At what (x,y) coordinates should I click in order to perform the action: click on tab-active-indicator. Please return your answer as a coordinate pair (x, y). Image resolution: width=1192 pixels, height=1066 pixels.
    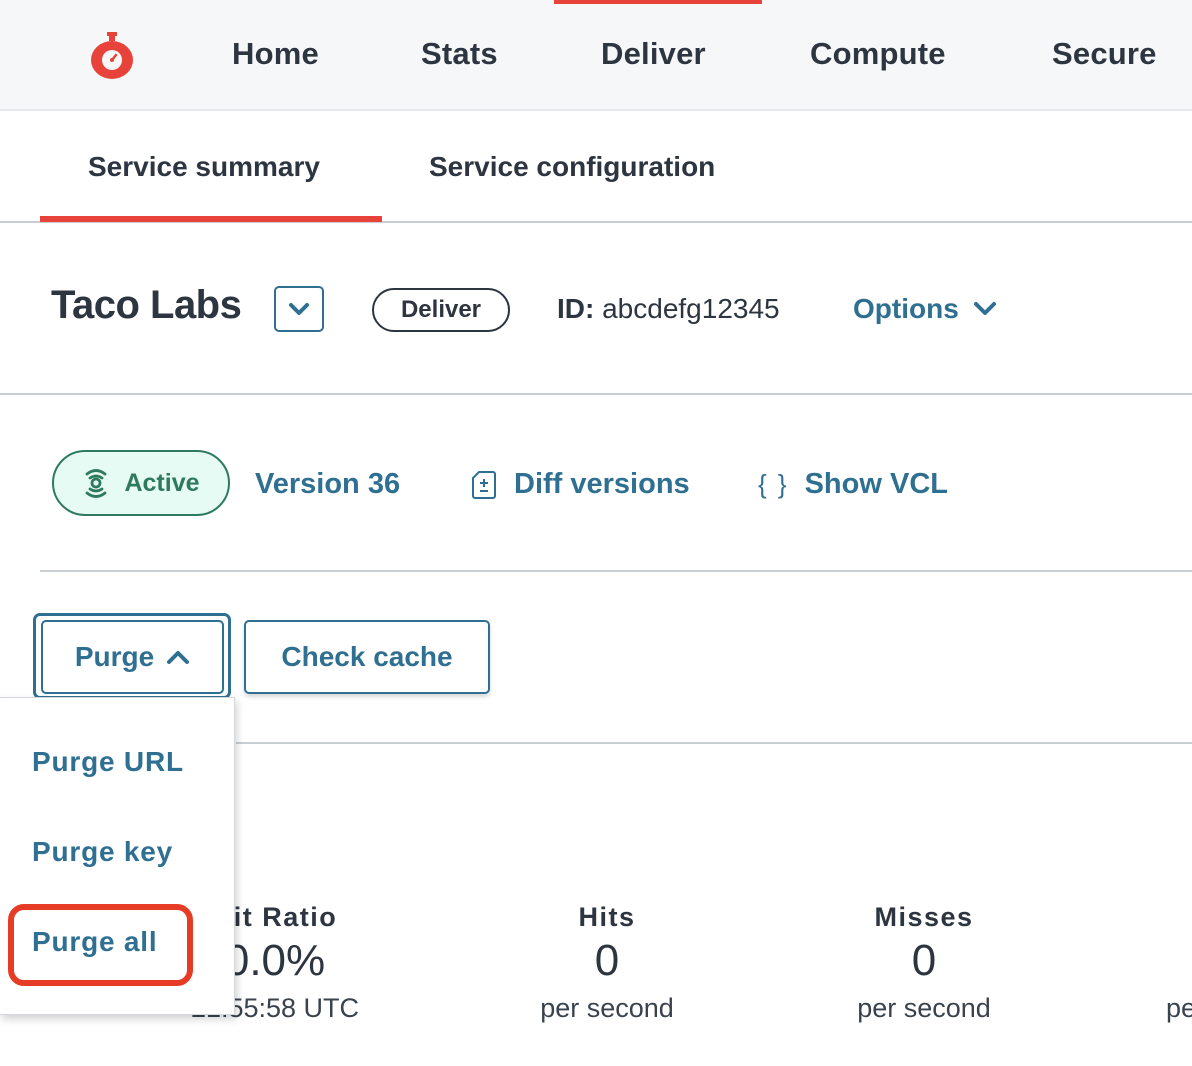
    Looking at the image, I should click on (211, 219).